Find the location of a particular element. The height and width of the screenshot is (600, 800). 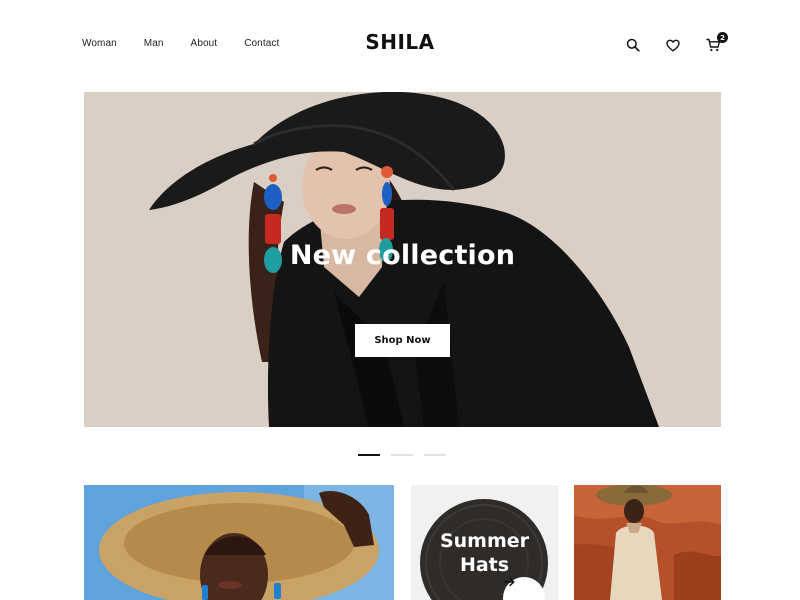

arrow-right-icon is located at coordinates (509, 582).